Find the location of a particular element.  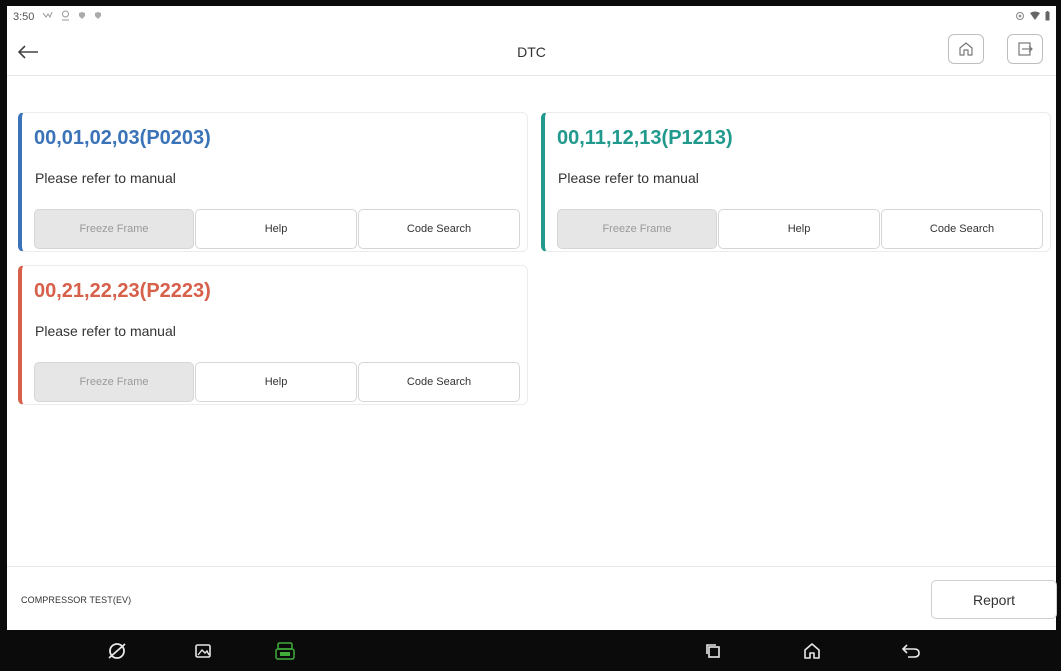

home-button is located at coordinates (966, 49).